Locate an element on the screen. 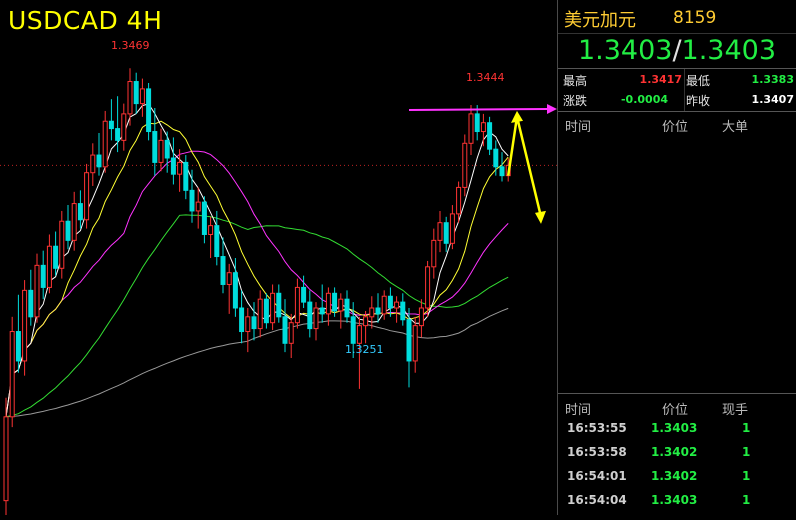 Image resolution: width=796 pixels, height=520 pixels. big-orders-price-header: 价位 is located at coordinates (675, 127).